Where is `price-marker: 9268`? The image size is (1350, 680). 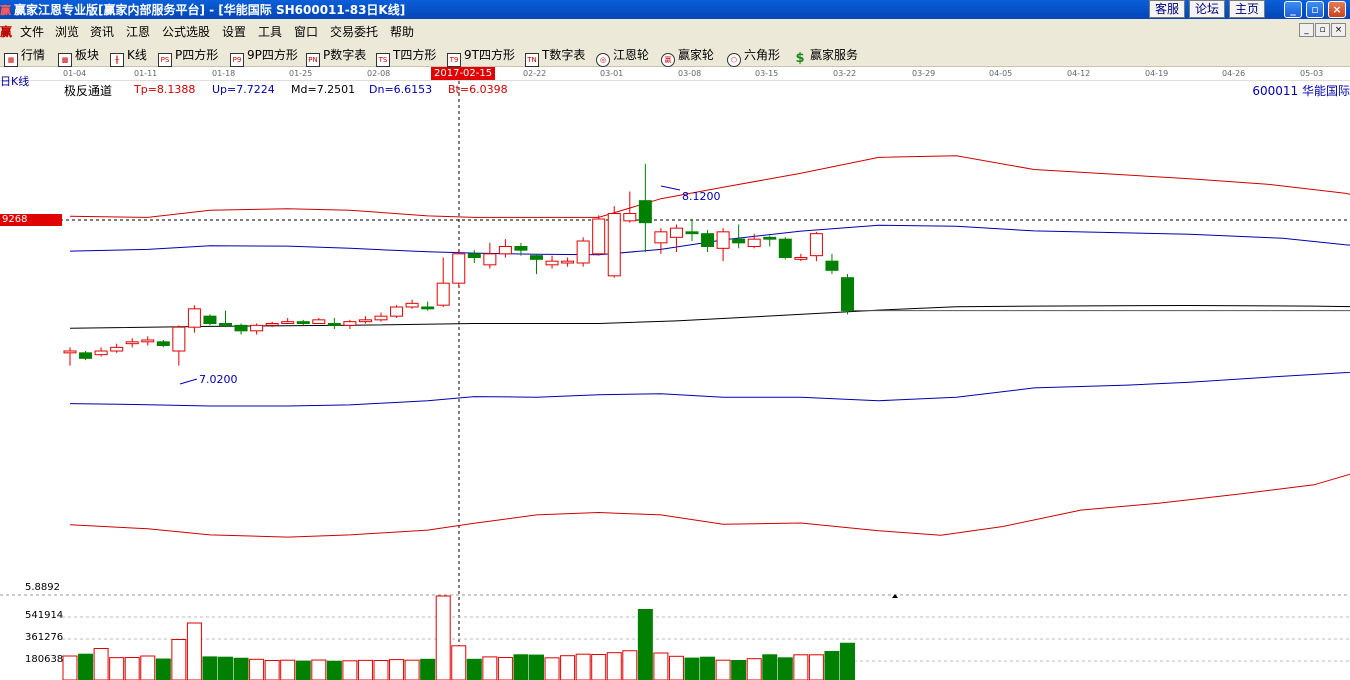
price-marker: 9268 is located at coordinates (31, 220).